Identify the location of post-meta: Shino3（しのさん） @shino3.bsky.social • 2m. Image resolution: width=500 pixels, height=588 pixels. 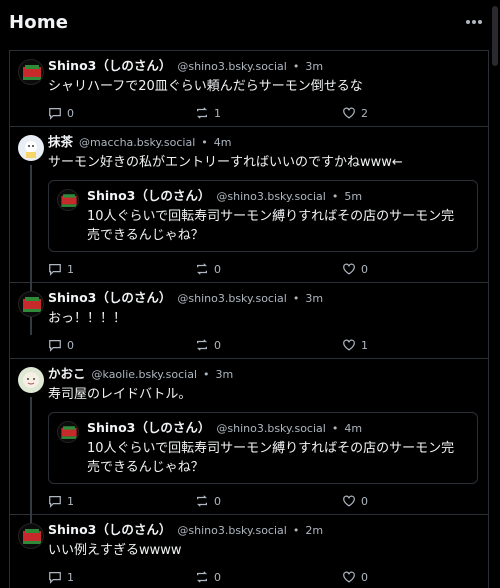
(263, 530).